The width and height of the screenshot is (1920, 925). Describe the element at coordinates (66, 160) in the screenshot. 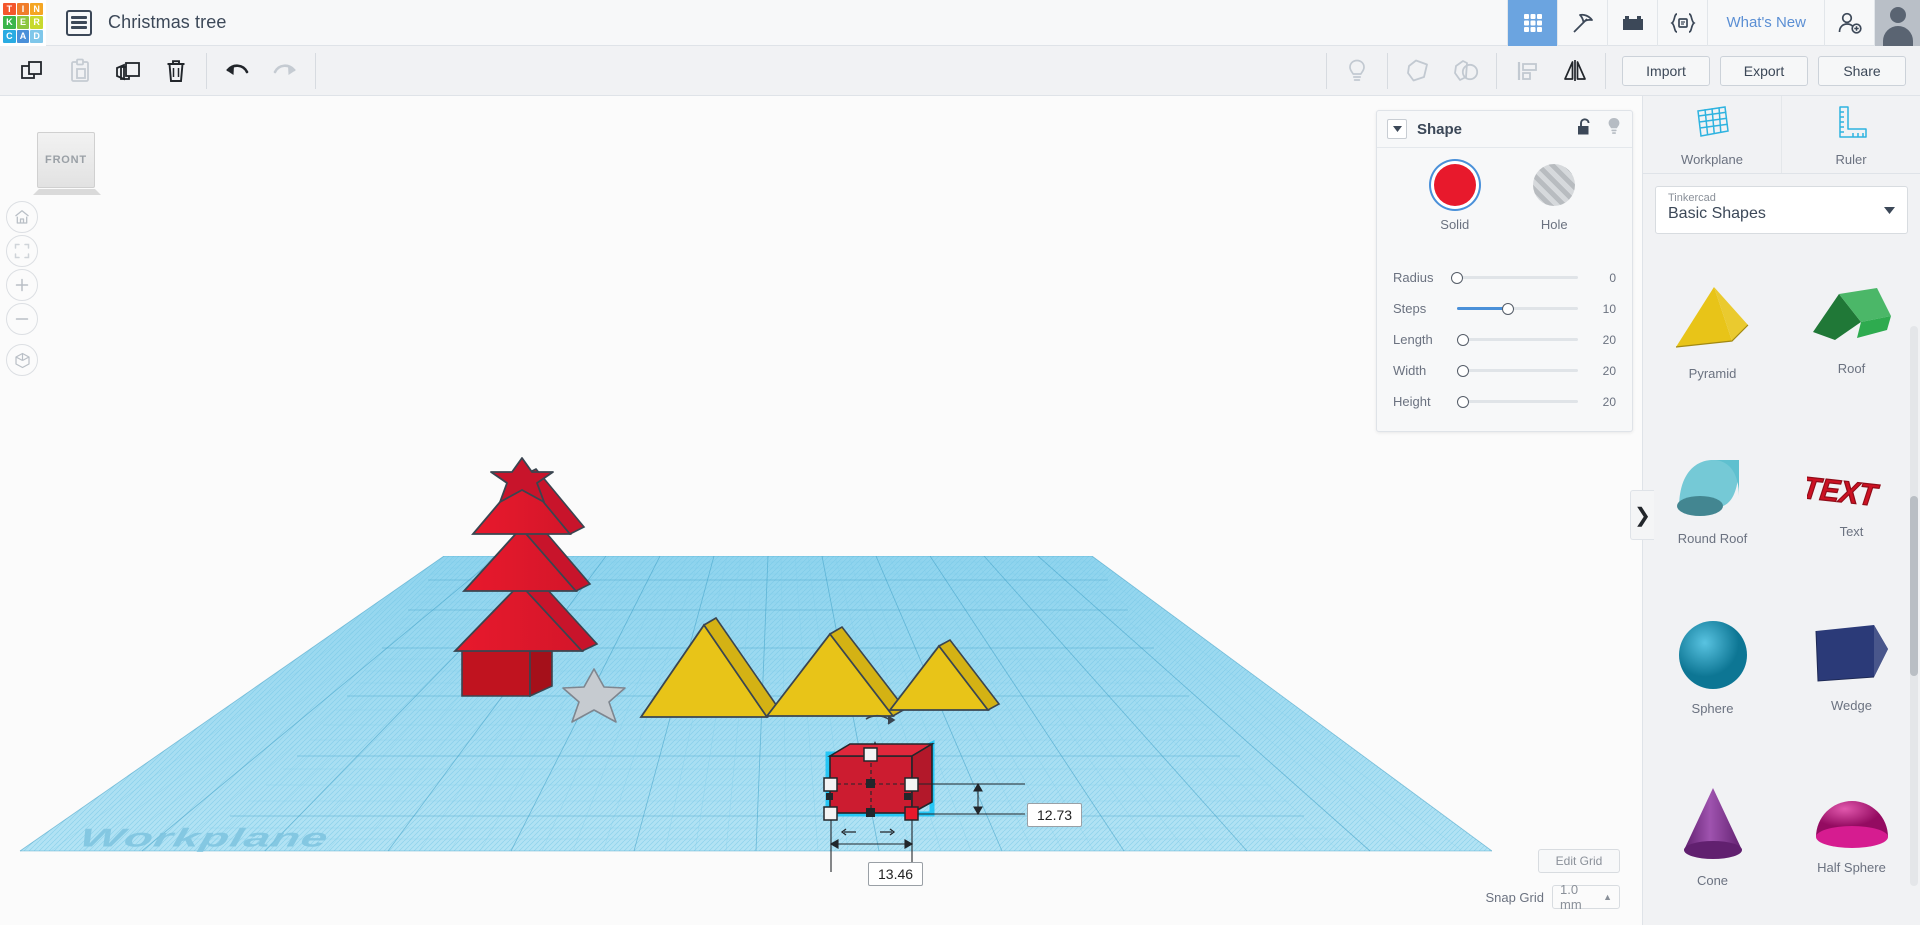

I see `view-cube: FRONT` at that location.